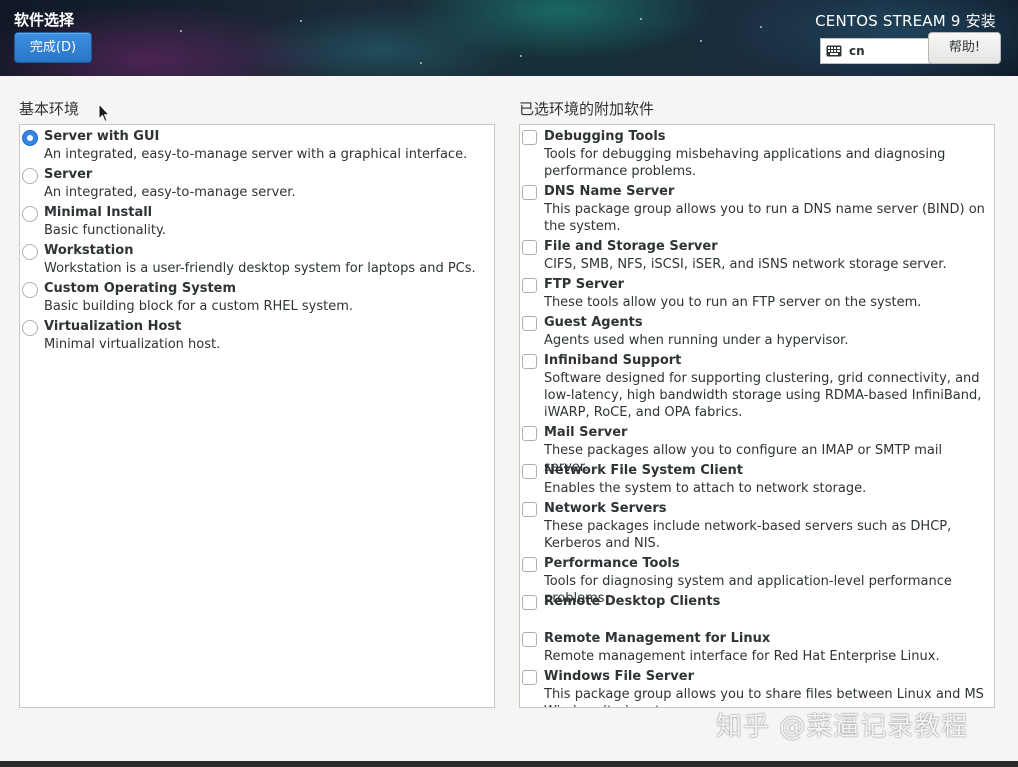 The width and height of the screenshot is (1018, 767). What do you see at coordinates (584, 284) in the screenshot?
I see `addon-name: FTP Server` at bounding box center [584, 284].